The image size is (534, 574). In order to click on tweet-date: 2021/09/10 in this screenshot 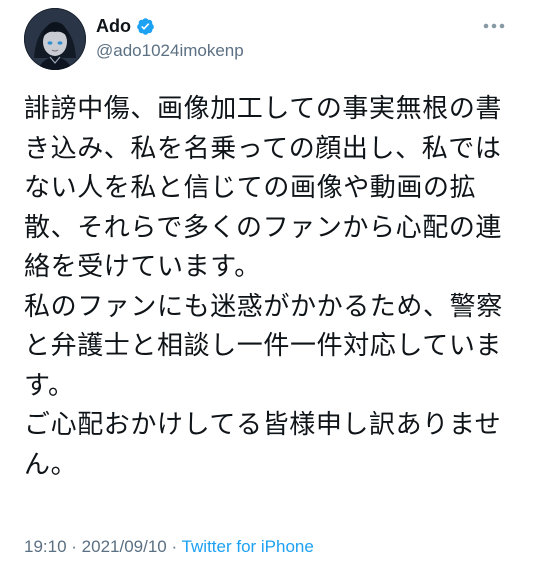, I will do `click(124, 546)`.